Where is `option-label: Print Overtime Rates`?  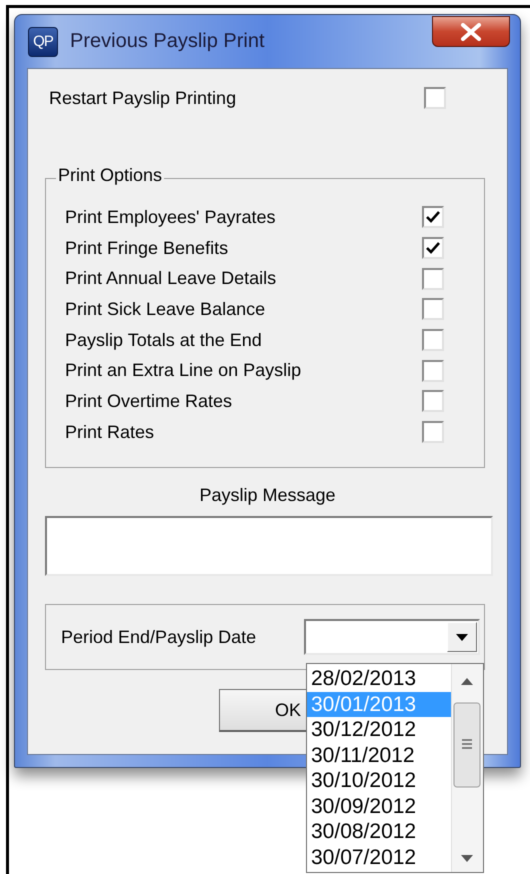
option-label: Print Overtime Rates is located at coordinates (149, 401).